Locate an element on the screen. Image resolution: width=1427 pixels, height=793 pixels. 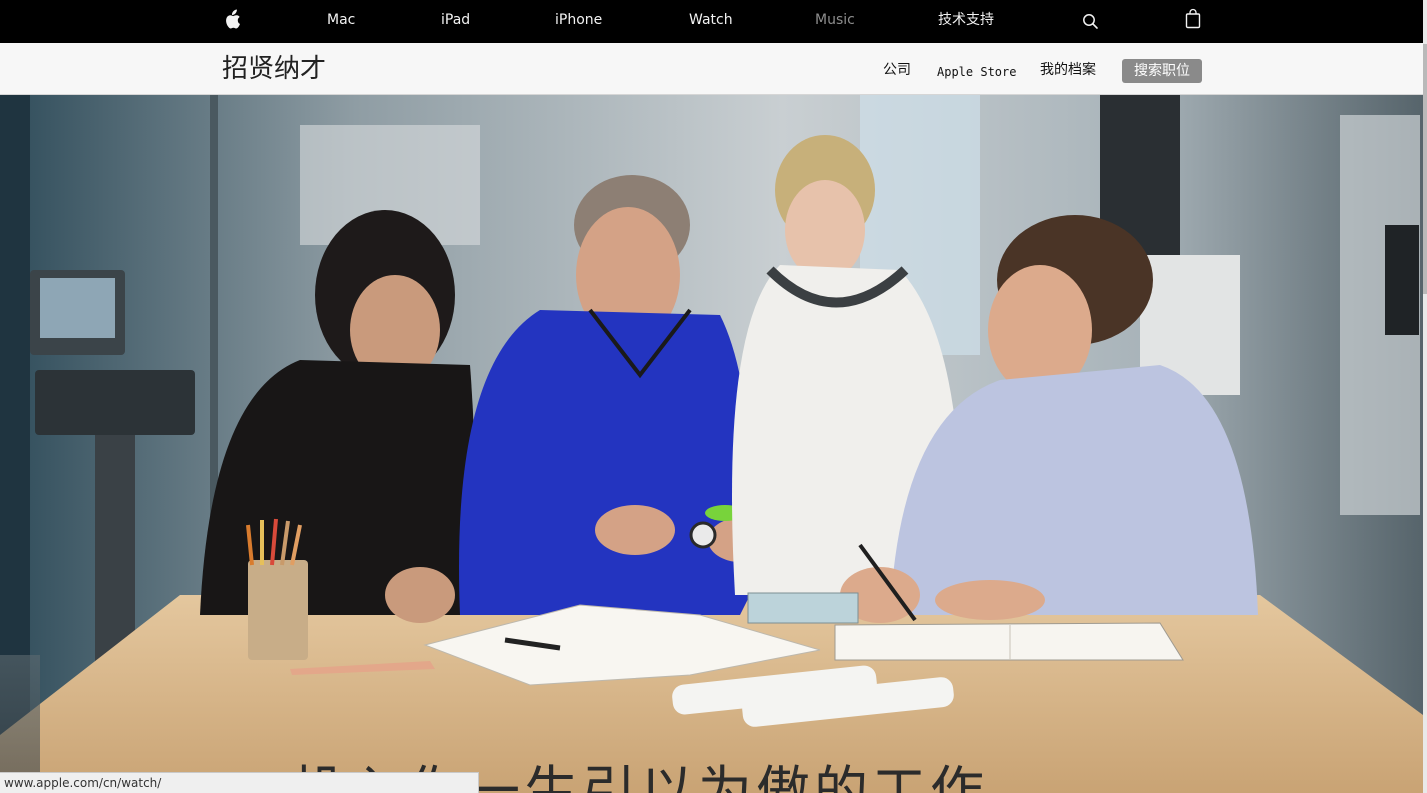
search-icon is located at coordinates (1091, 21).